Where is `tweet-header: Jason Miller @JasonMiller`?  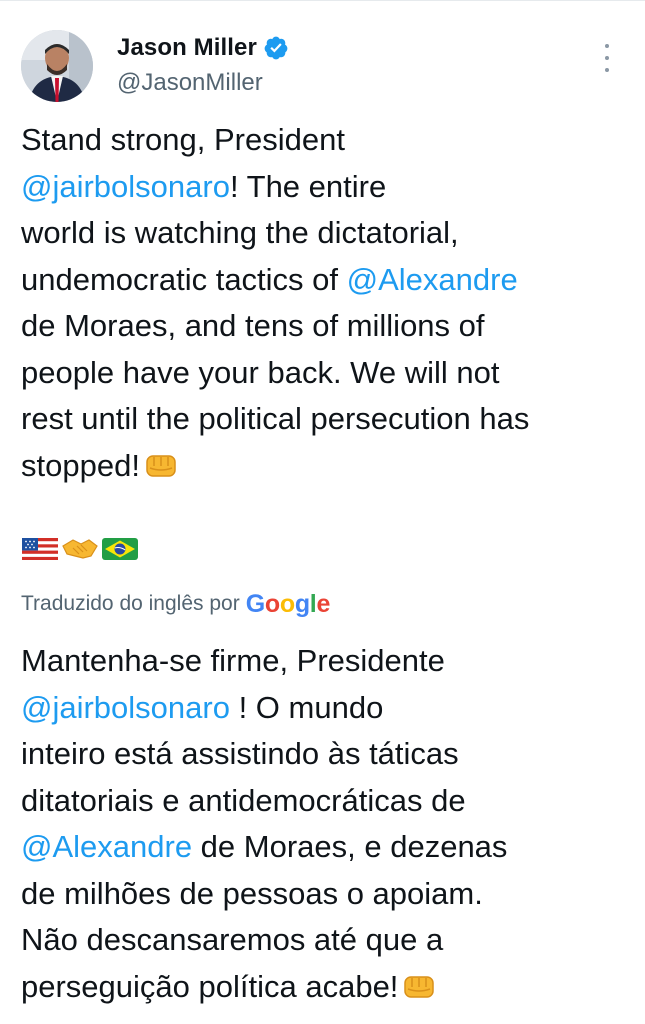
tweet-header: Jason Miller @JasonMiller is located at coordinates (321, 64).